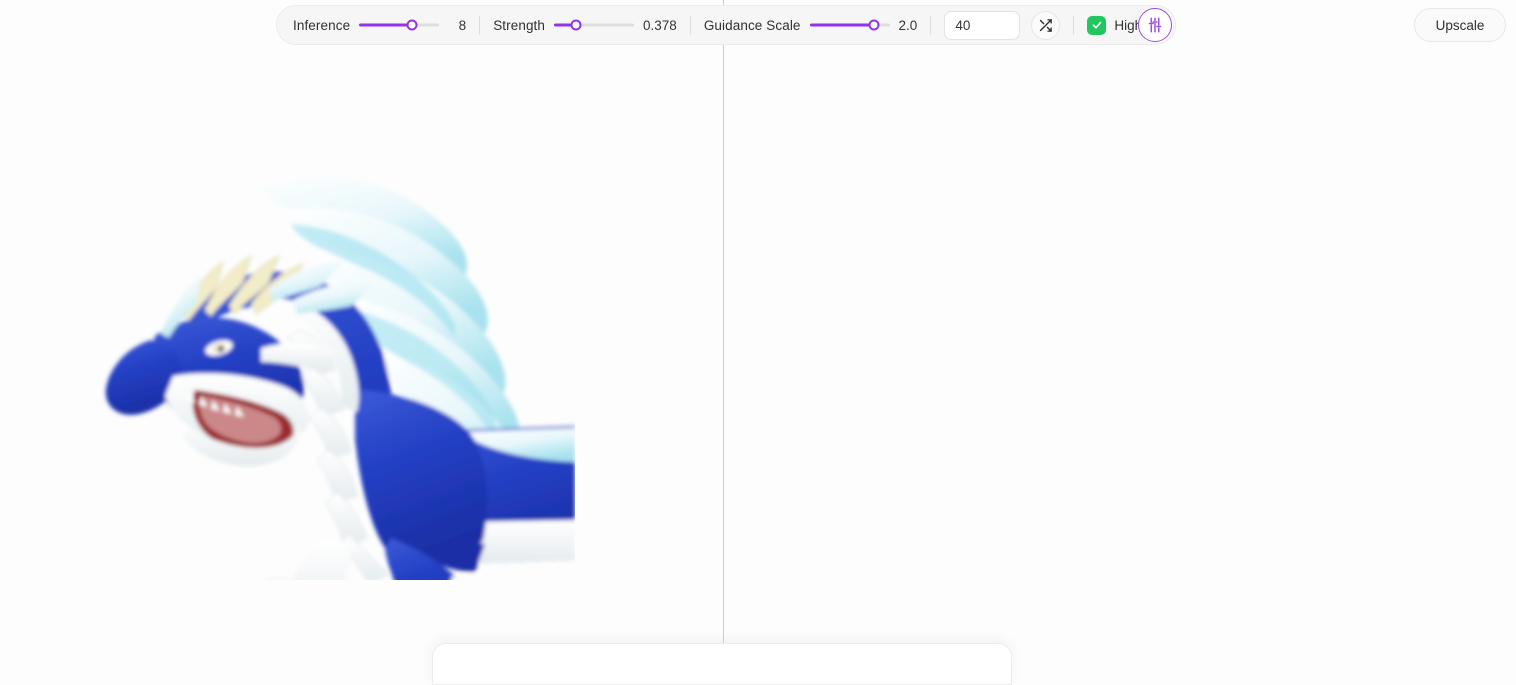 This screenshot has height=685, width=1516. Describe the element at coordinates (841, 25) in the screenshot. I see `guidance-scale-slider-fill` at that location.